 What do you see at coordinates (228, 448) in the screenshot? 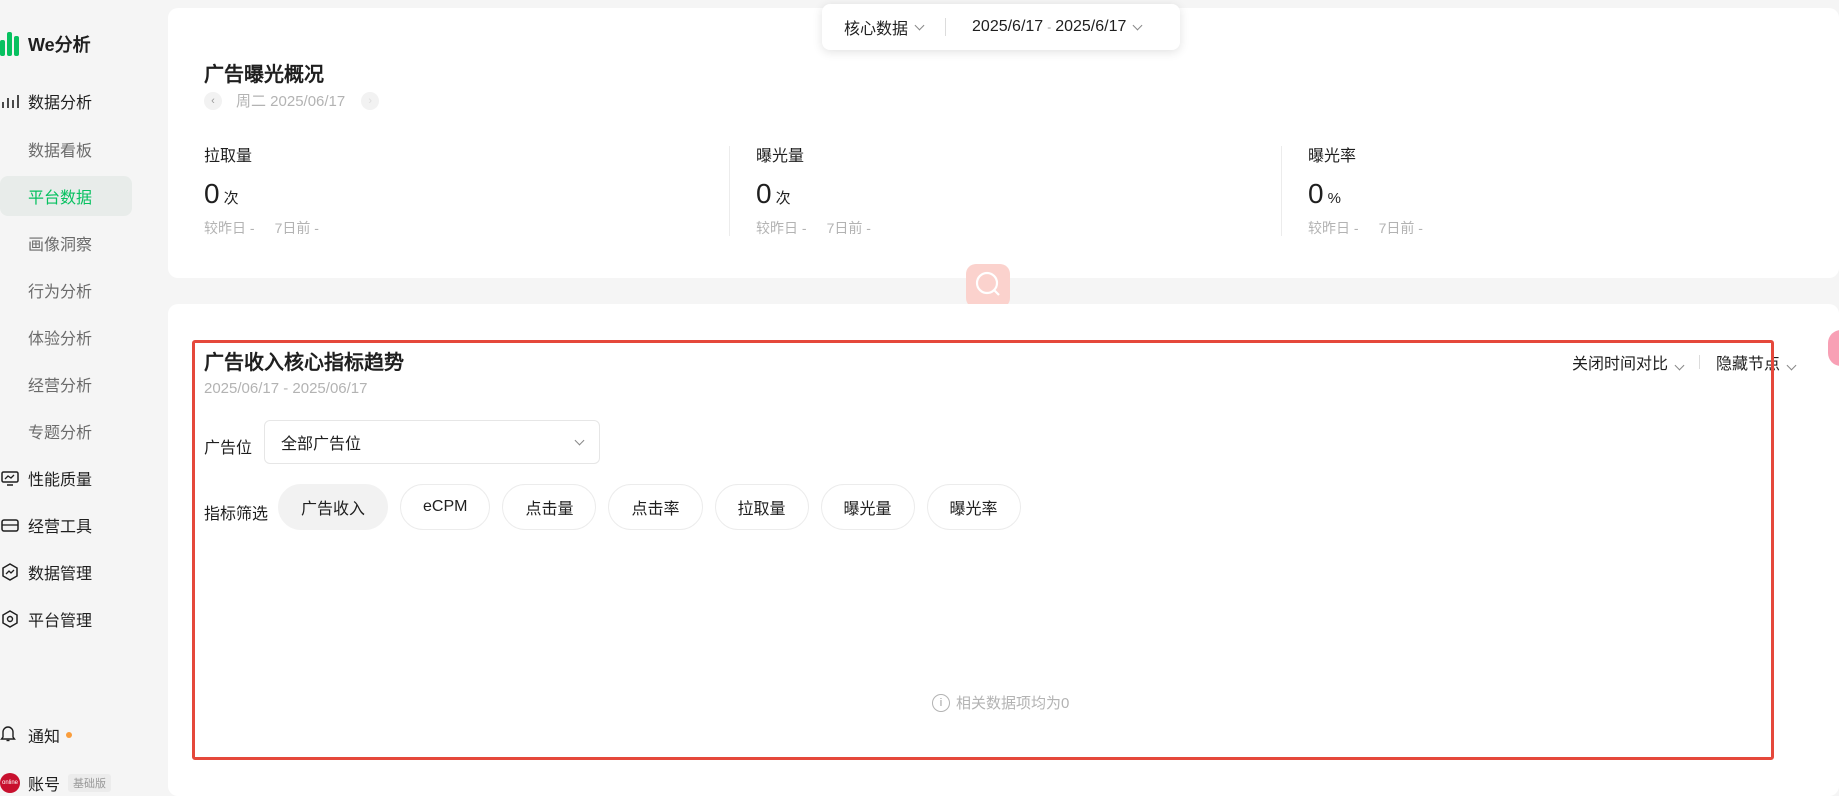
I see `ad-position-label: 广告位` at bounding box center [228, 448].